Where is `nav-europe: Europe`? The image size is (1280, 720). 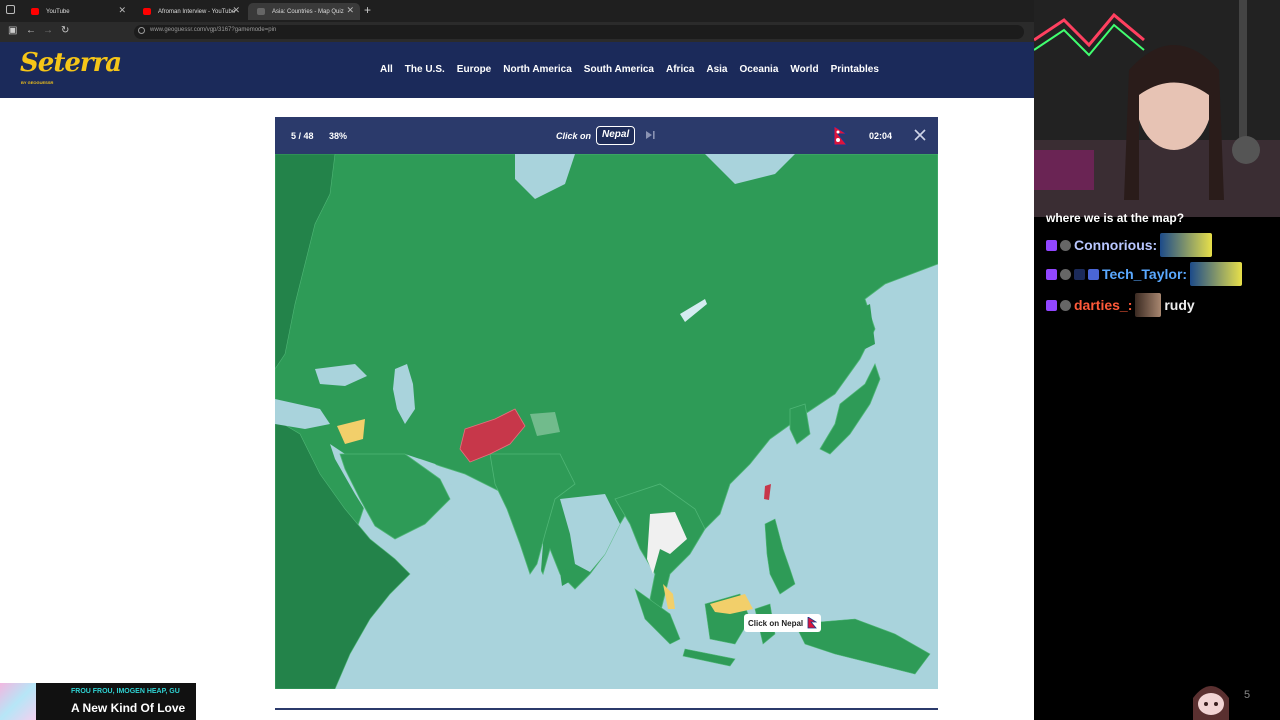
nav-europe: Europe is located at coordinates (474, 69).